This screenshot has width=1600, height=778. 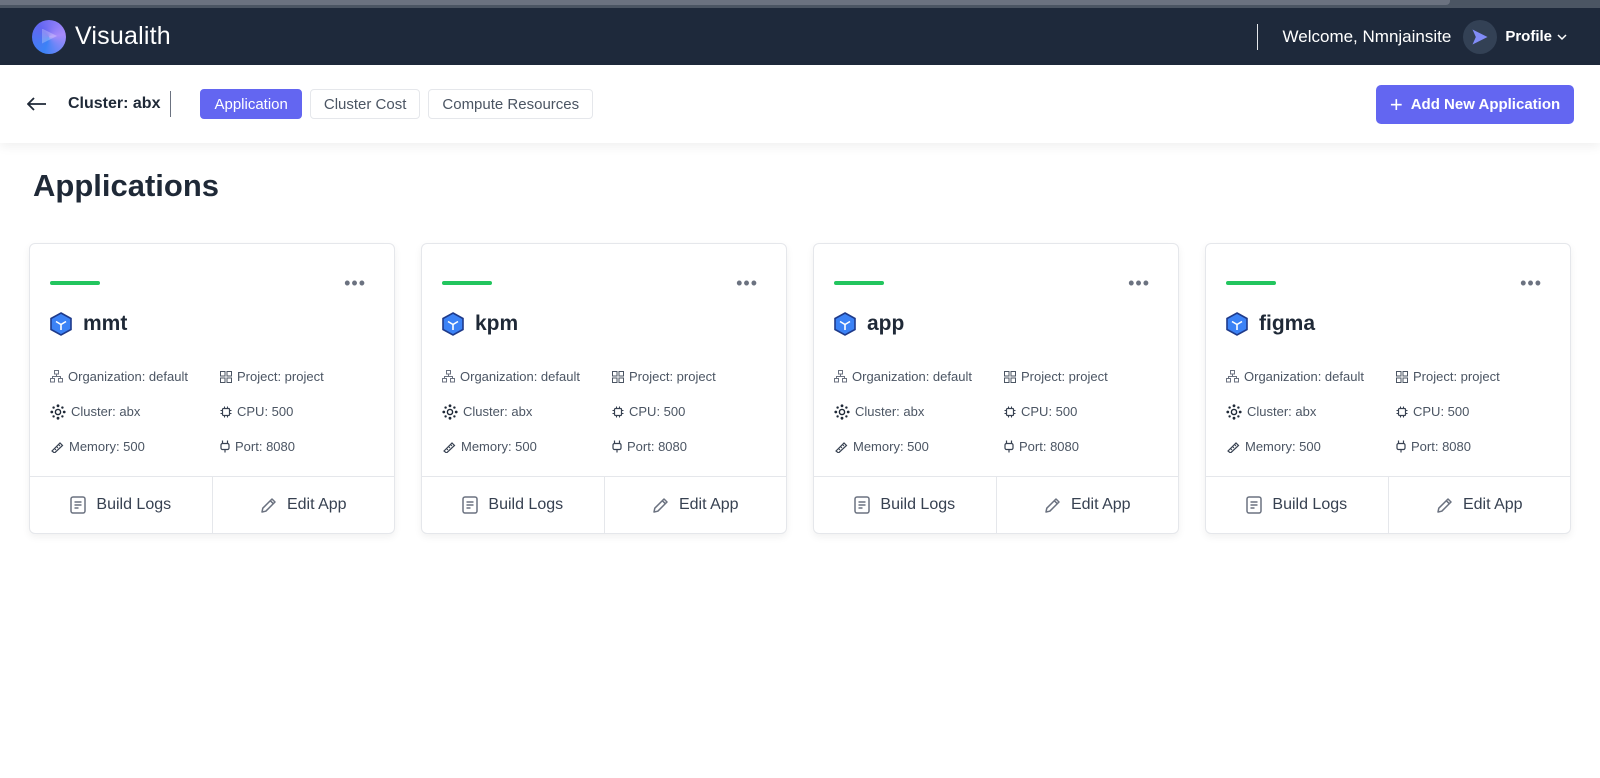 I want to click on chevron-down-icon, so click(x=1562, y=37).